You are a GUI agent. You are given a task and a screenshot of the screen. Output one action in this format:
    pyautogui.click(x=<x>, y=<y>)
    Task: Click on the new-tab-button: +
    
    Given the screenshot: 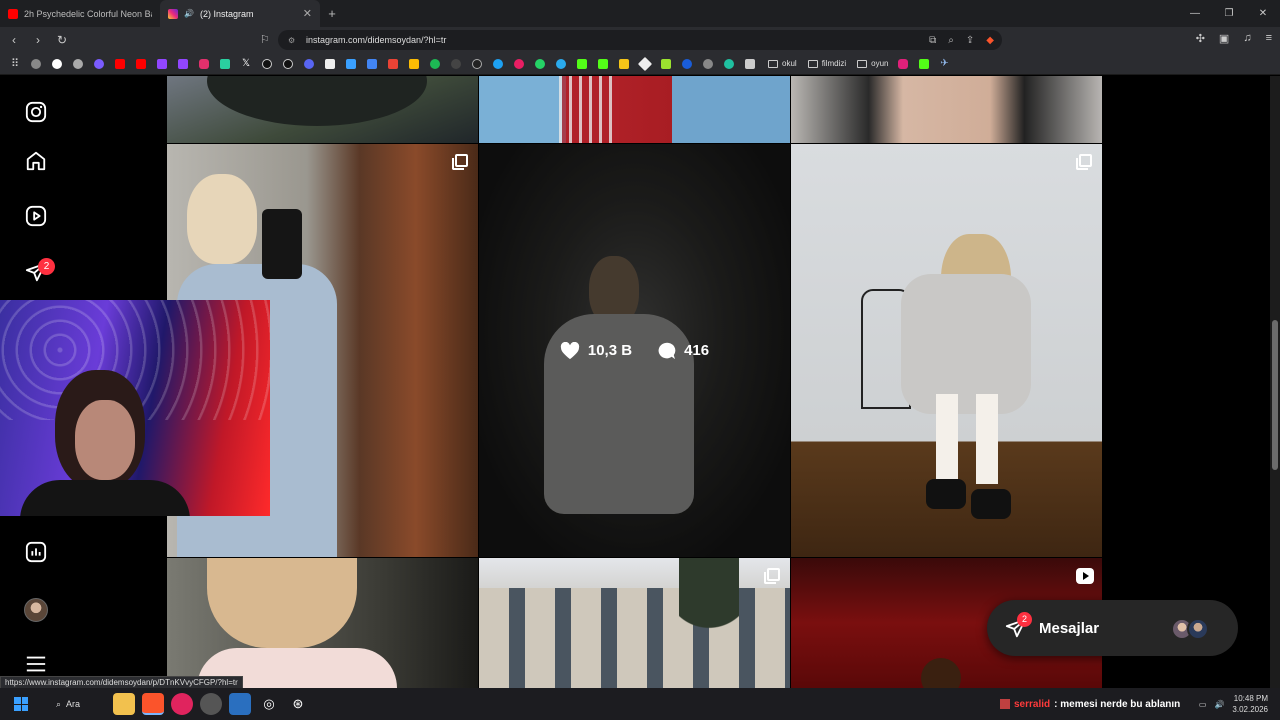 What is the action you would take?
    pyautogui.click(x=332, y=13)
    